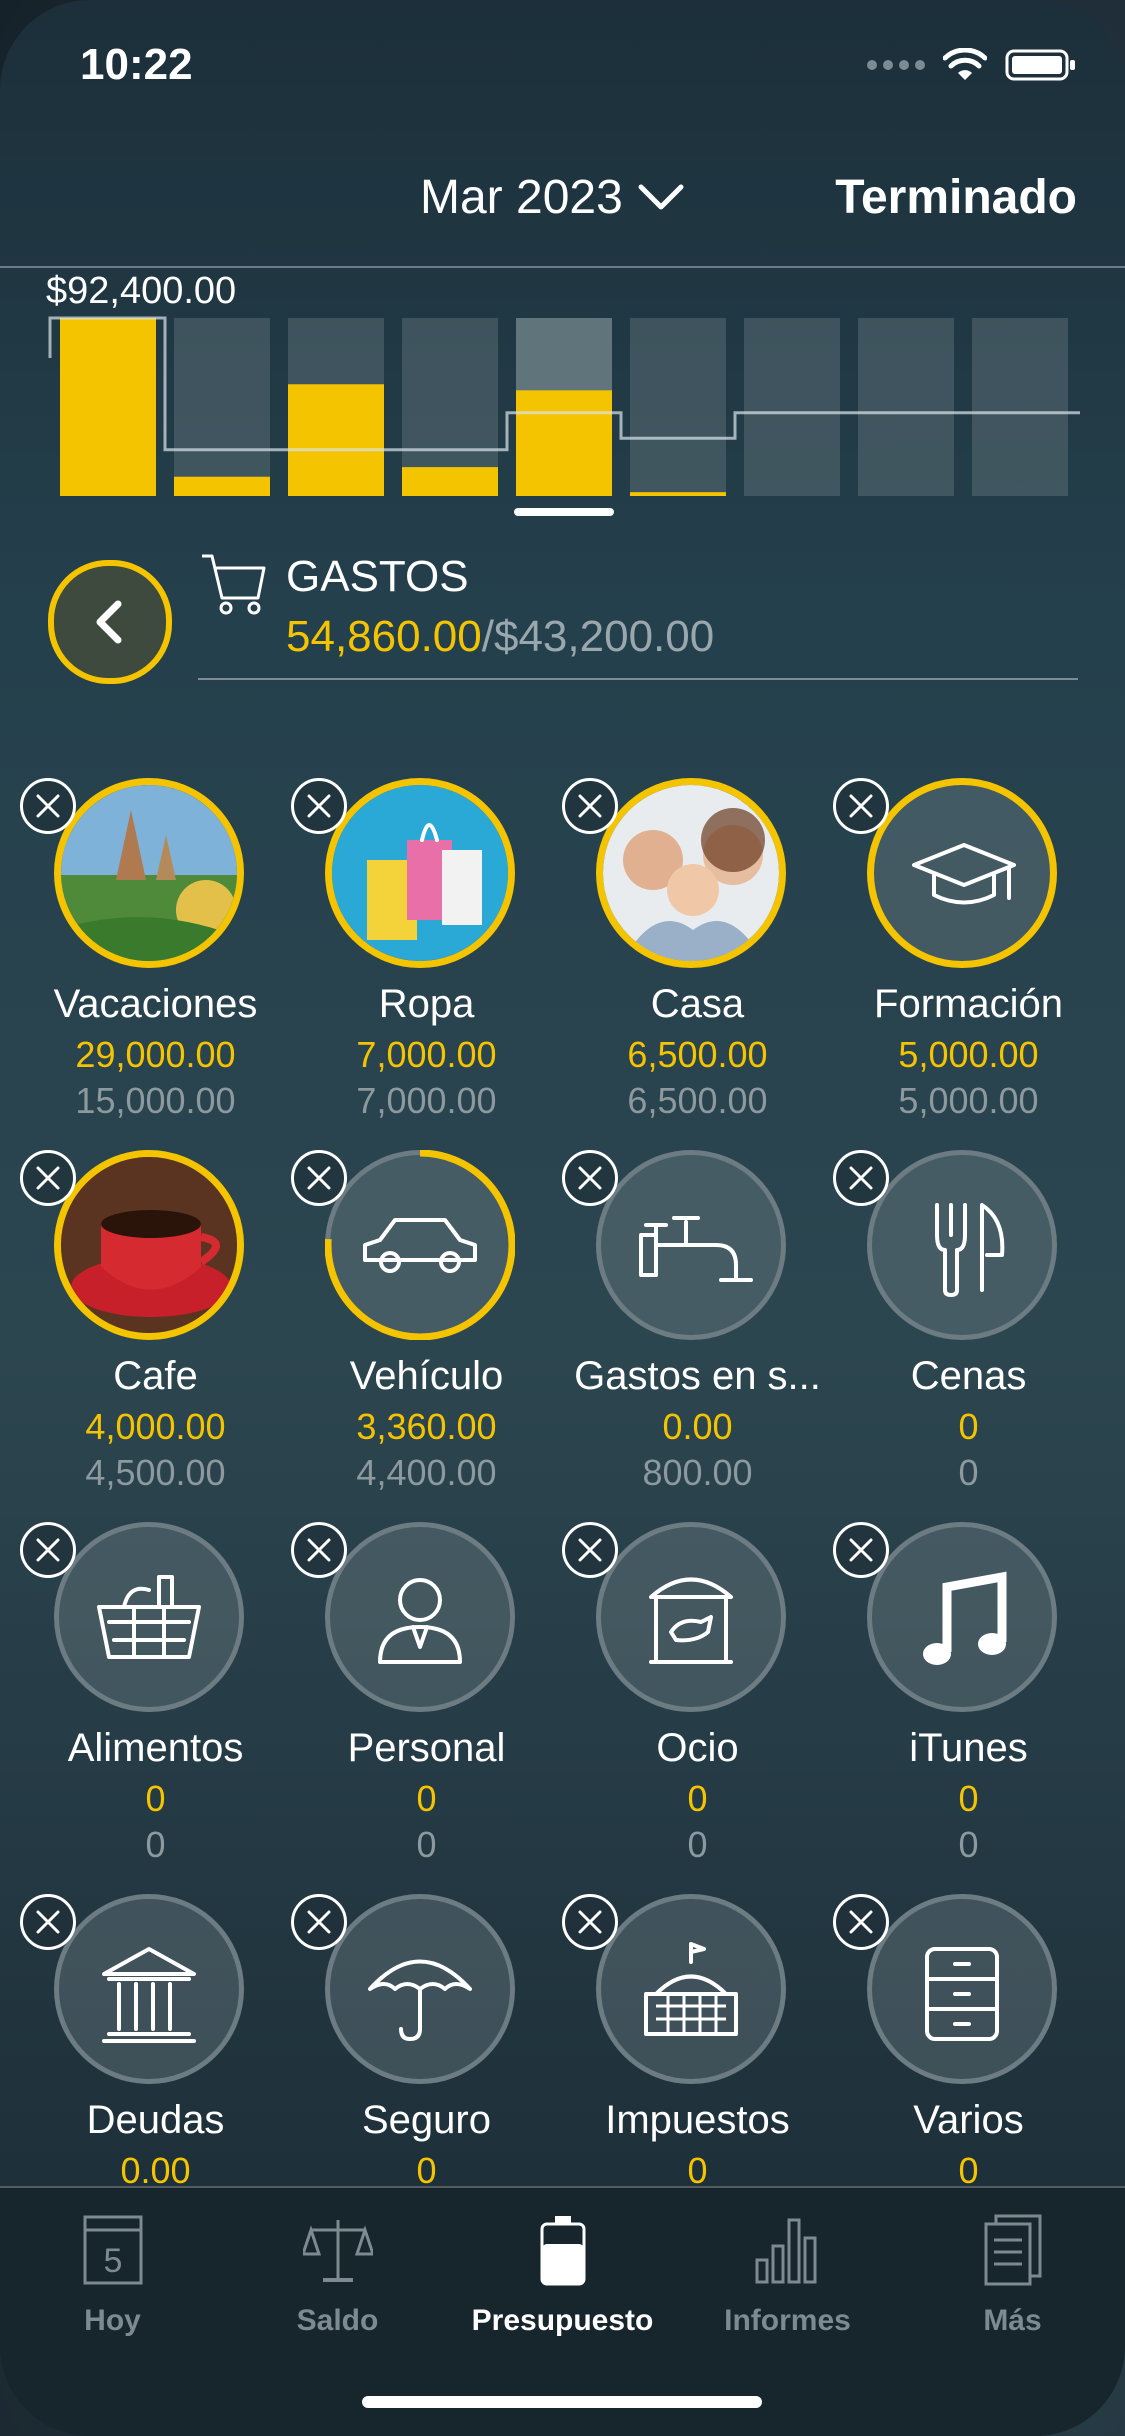 Image resolution: width=1125 pixels, height=2436 pixels. Describe the element at coordinates (155, 1426) in the screenshot. I see `category-spent: 4,000.00` at that location.